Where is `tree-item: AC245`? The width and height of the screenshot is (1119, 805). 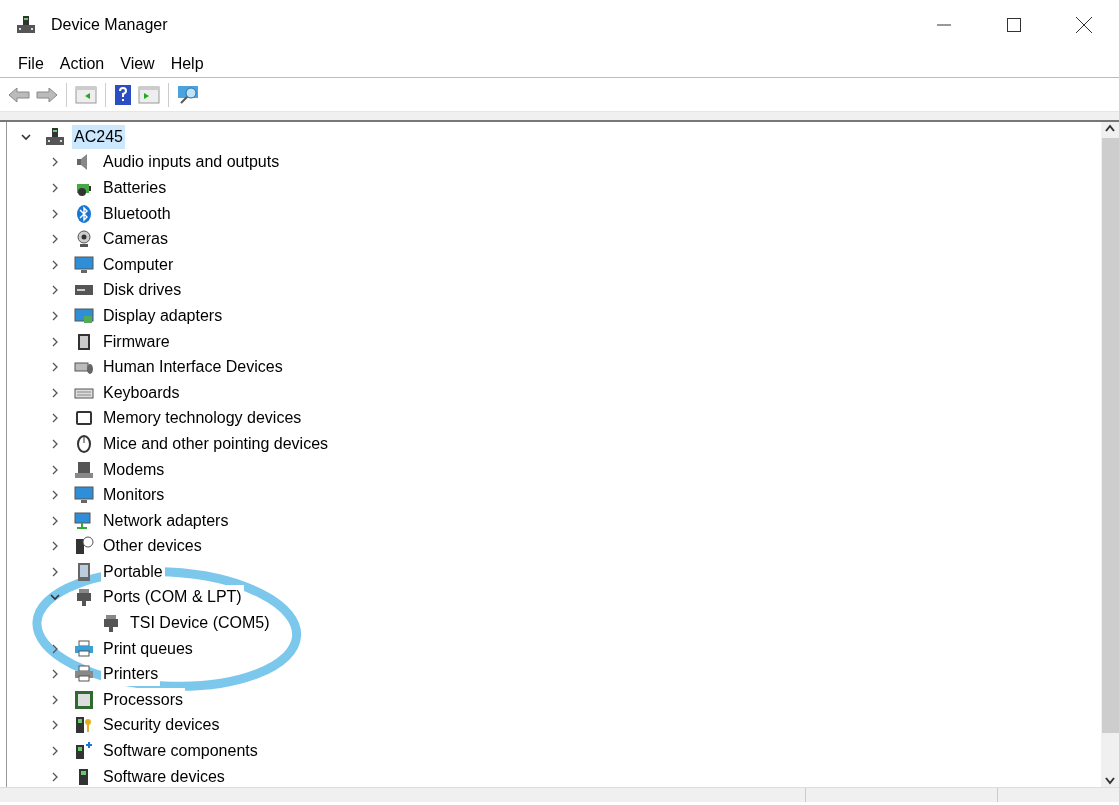
tree-item: AC245 is located at coordinates (98, 136).